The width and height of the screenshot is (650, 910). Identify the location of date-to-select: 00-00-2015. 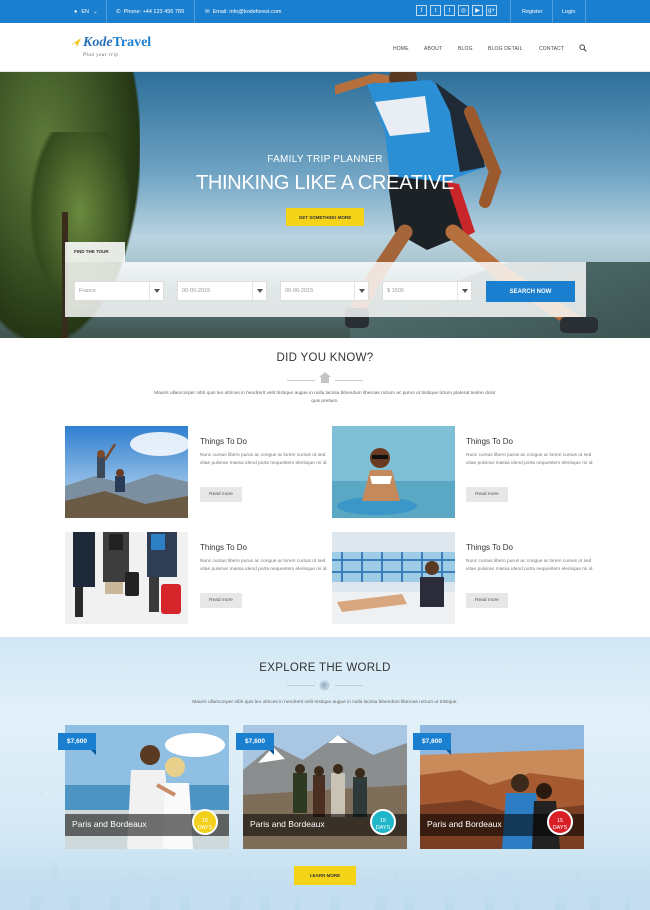
(324, 291).